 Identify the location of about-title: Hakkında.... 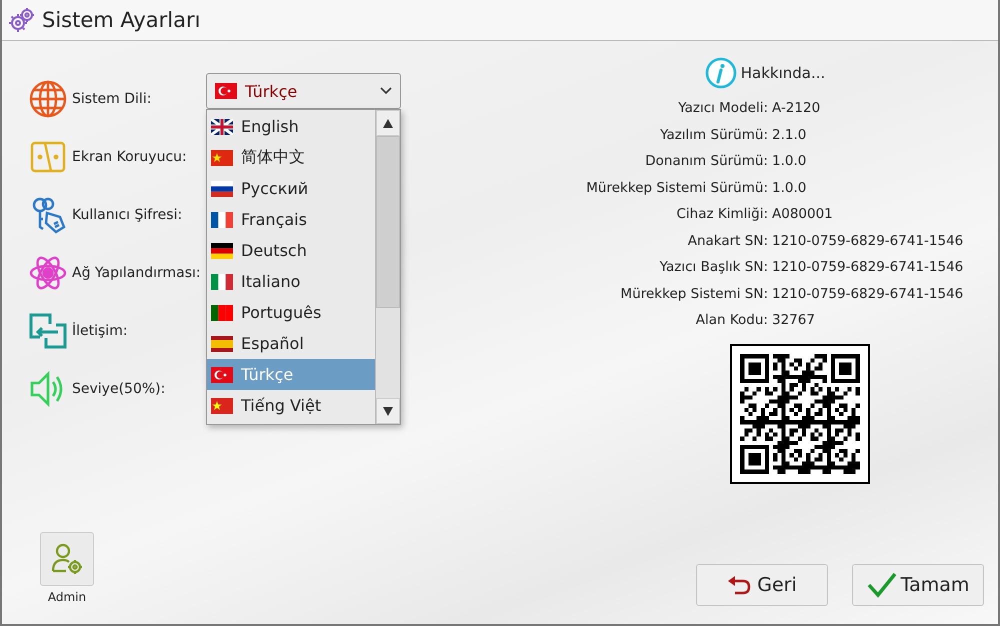
(783, 73).